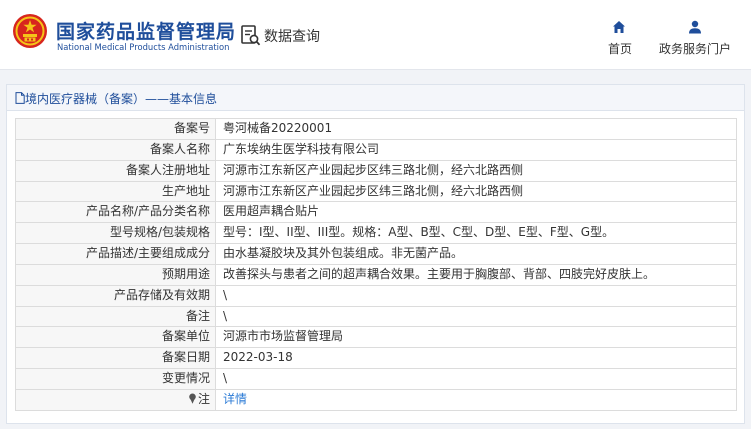  I want to click on table-row: 备案日期 2022-03-18, so click(376, 359).